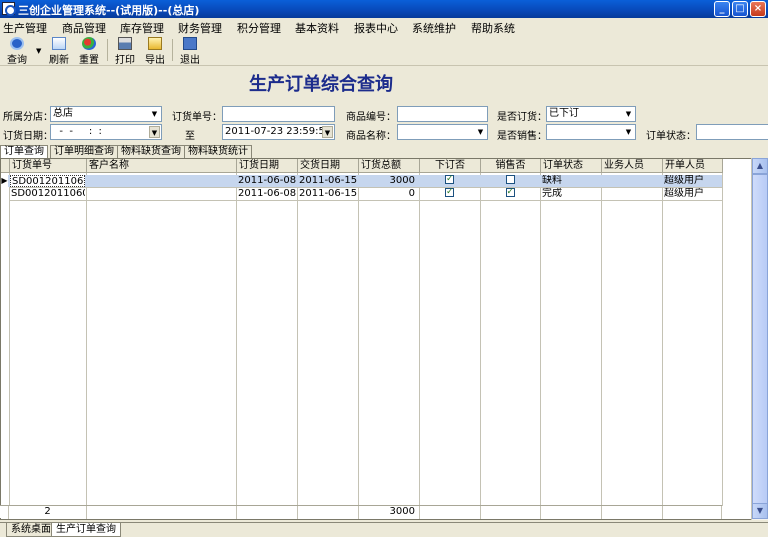 The height and width of the screenshot is (537, 768). I want to click on chevron-down-icon: ▼, so click(628, 114).